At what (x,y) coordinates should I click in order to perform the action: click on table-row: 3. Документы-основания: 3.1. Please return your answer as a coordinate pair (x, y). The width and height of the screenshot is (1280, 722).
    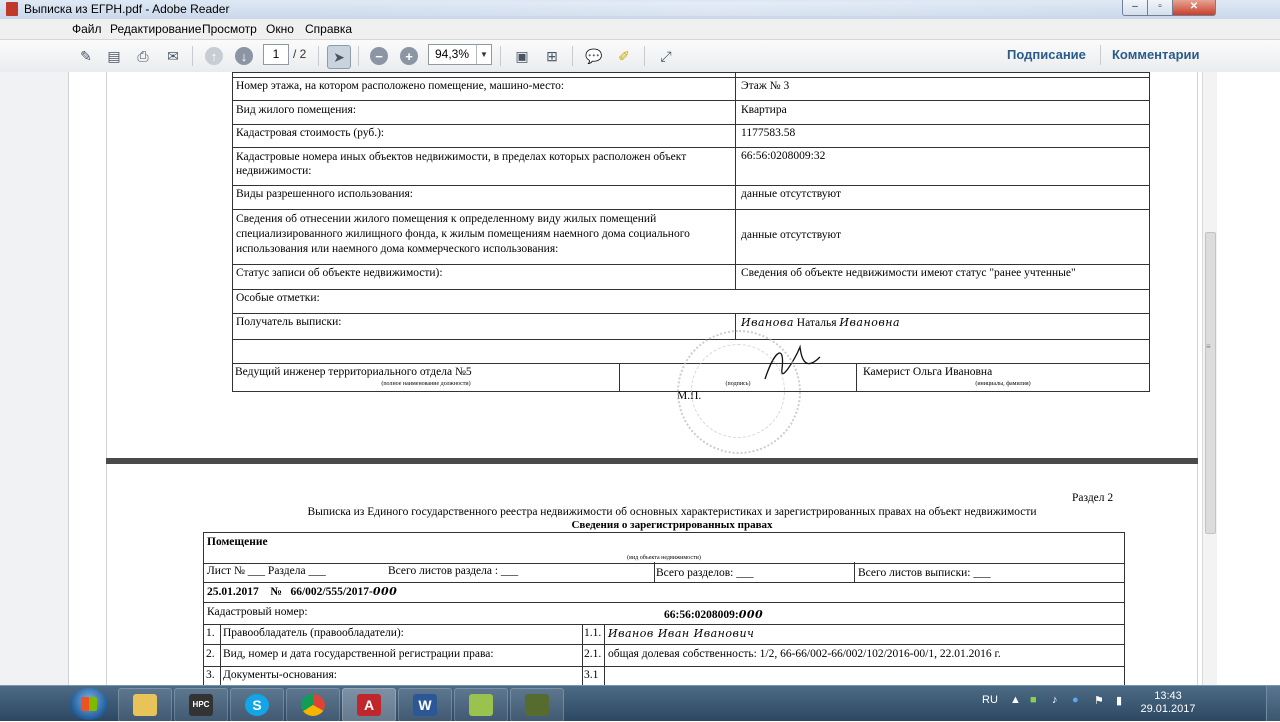
    Looking at the image, I should click on (664, 675).